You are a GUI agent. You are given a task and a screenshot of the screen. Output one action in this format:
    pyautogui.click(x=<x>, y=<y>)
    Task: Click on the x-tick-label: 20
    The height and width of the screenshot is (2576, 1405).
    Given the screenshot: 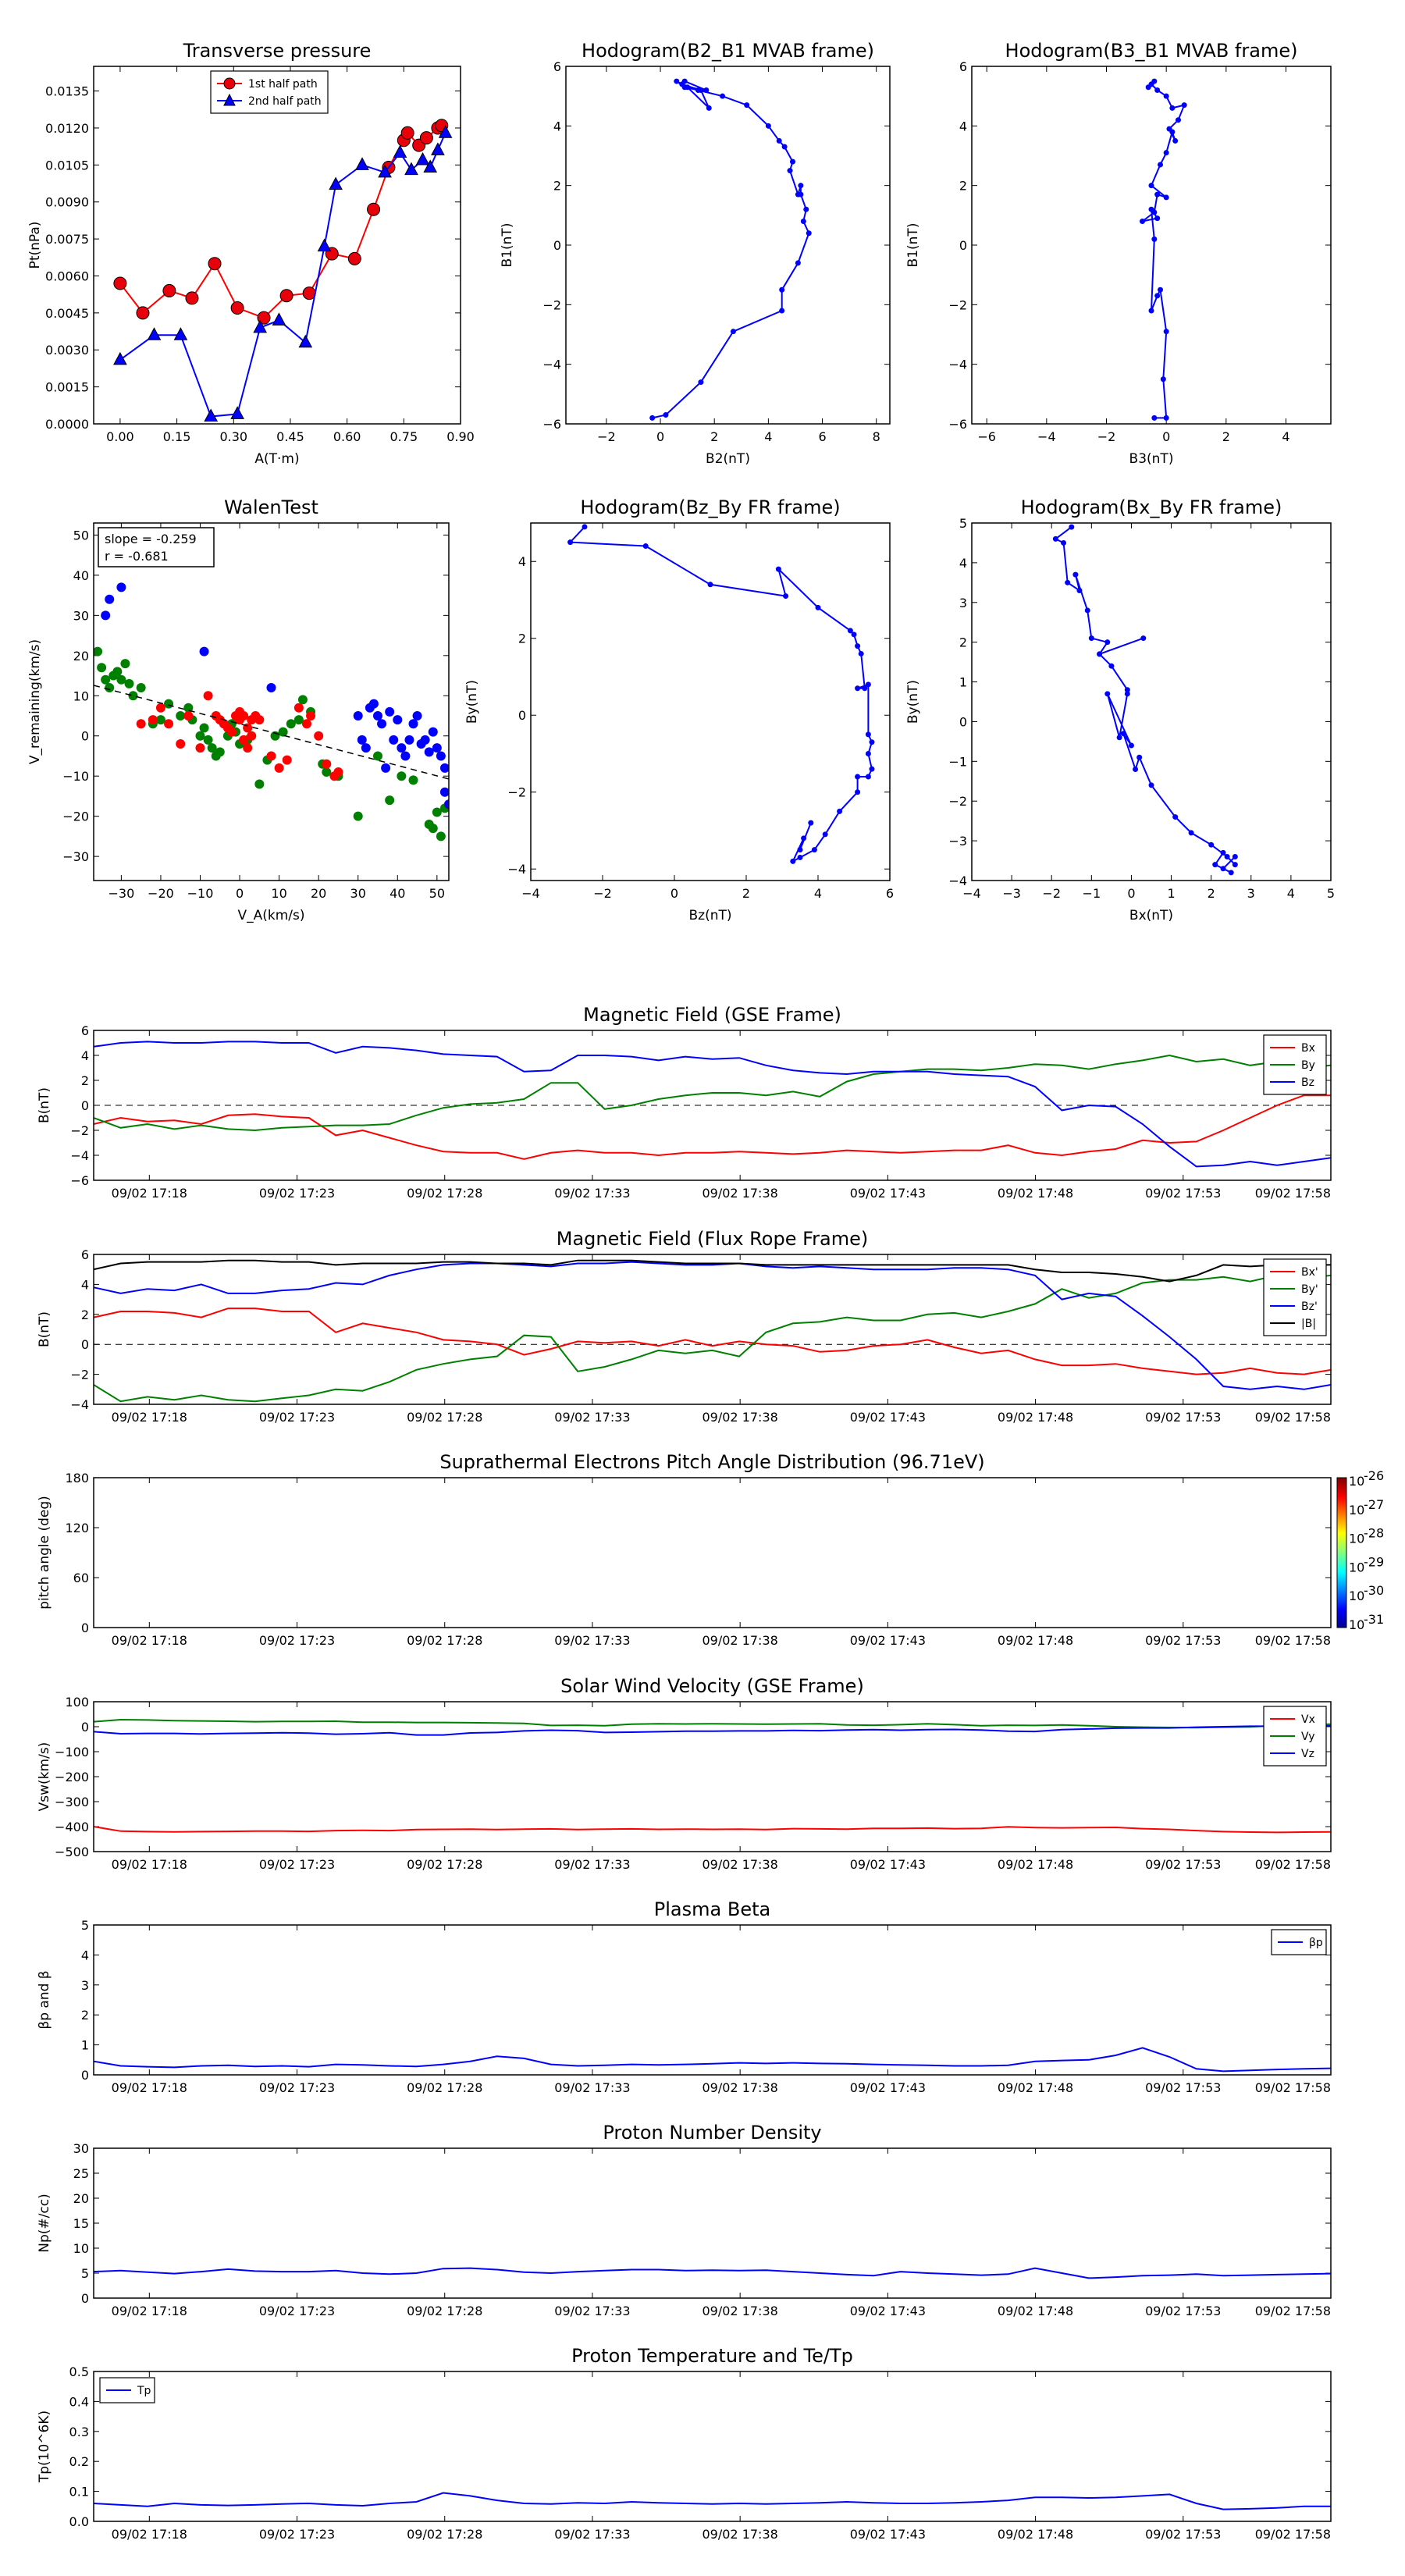 What is the action you would take?
    pyautogui.click(x=319, y=893)
    